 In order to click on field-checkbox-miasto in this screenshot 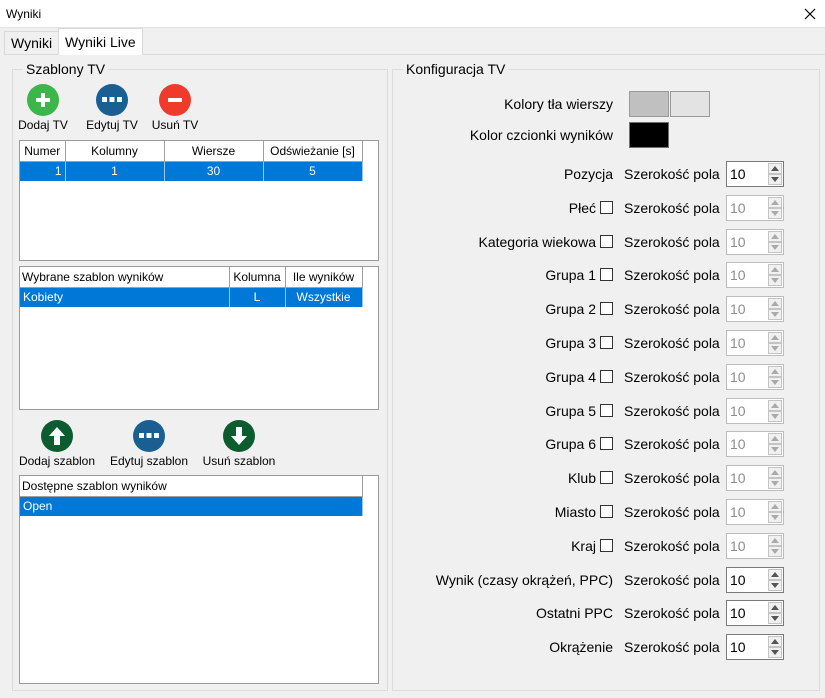, I will do `click(606, 511)`.